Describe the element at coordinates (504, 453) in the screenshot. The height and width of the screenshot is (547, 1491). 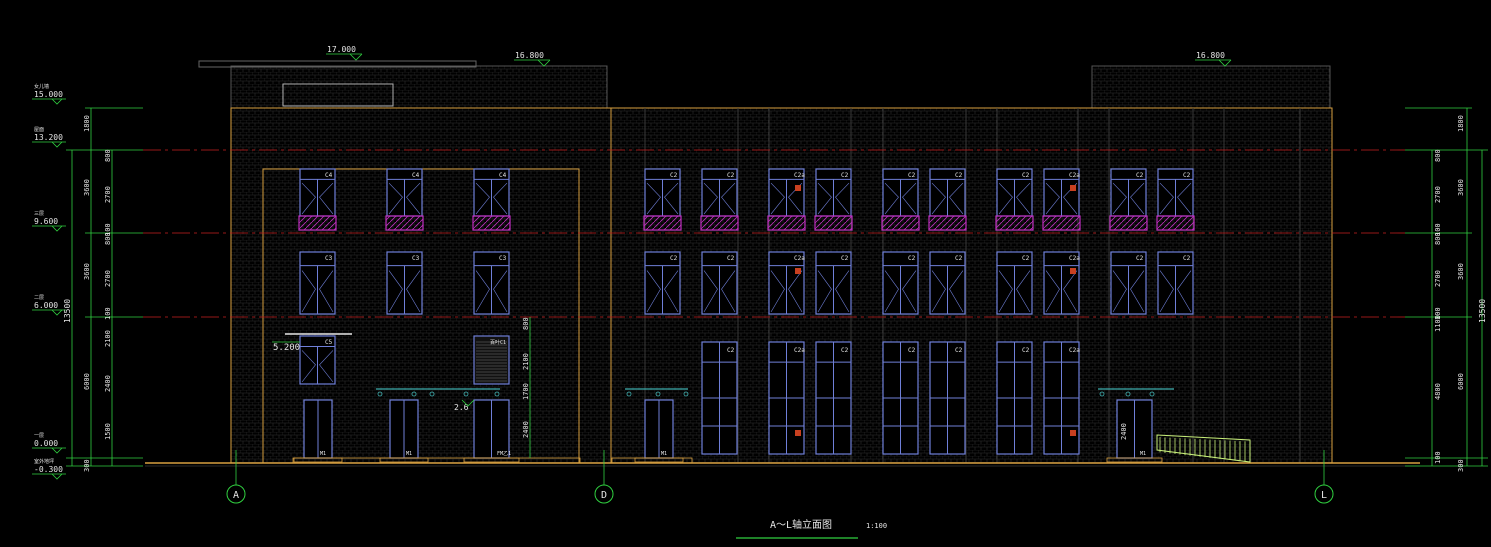
I see `door-tag: FM乙1` at that location.